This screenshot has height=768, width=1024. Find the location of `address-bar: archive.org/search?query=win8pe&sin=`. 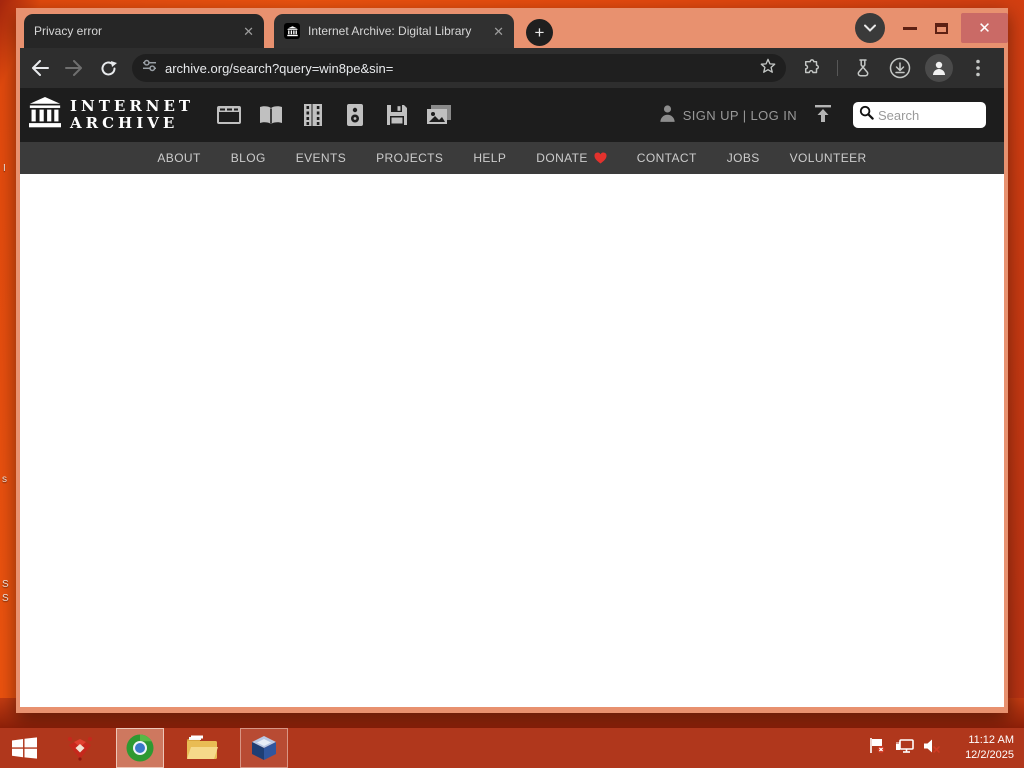

address-bar: archive.org/search?query=win8pe&sin= is located at coordinates (459, 68).